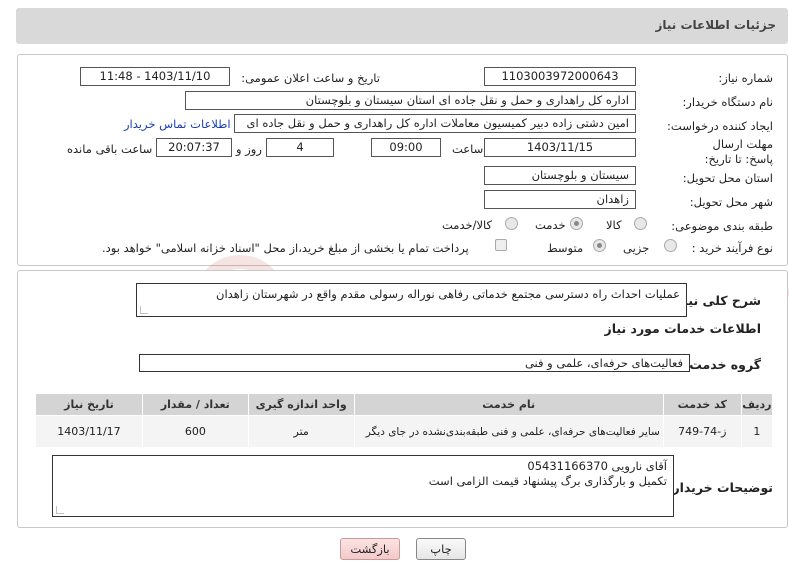 The height and width of the screenshot is (574, 789). I want to click on process-option-medium: متوسط, so click(565, 248).